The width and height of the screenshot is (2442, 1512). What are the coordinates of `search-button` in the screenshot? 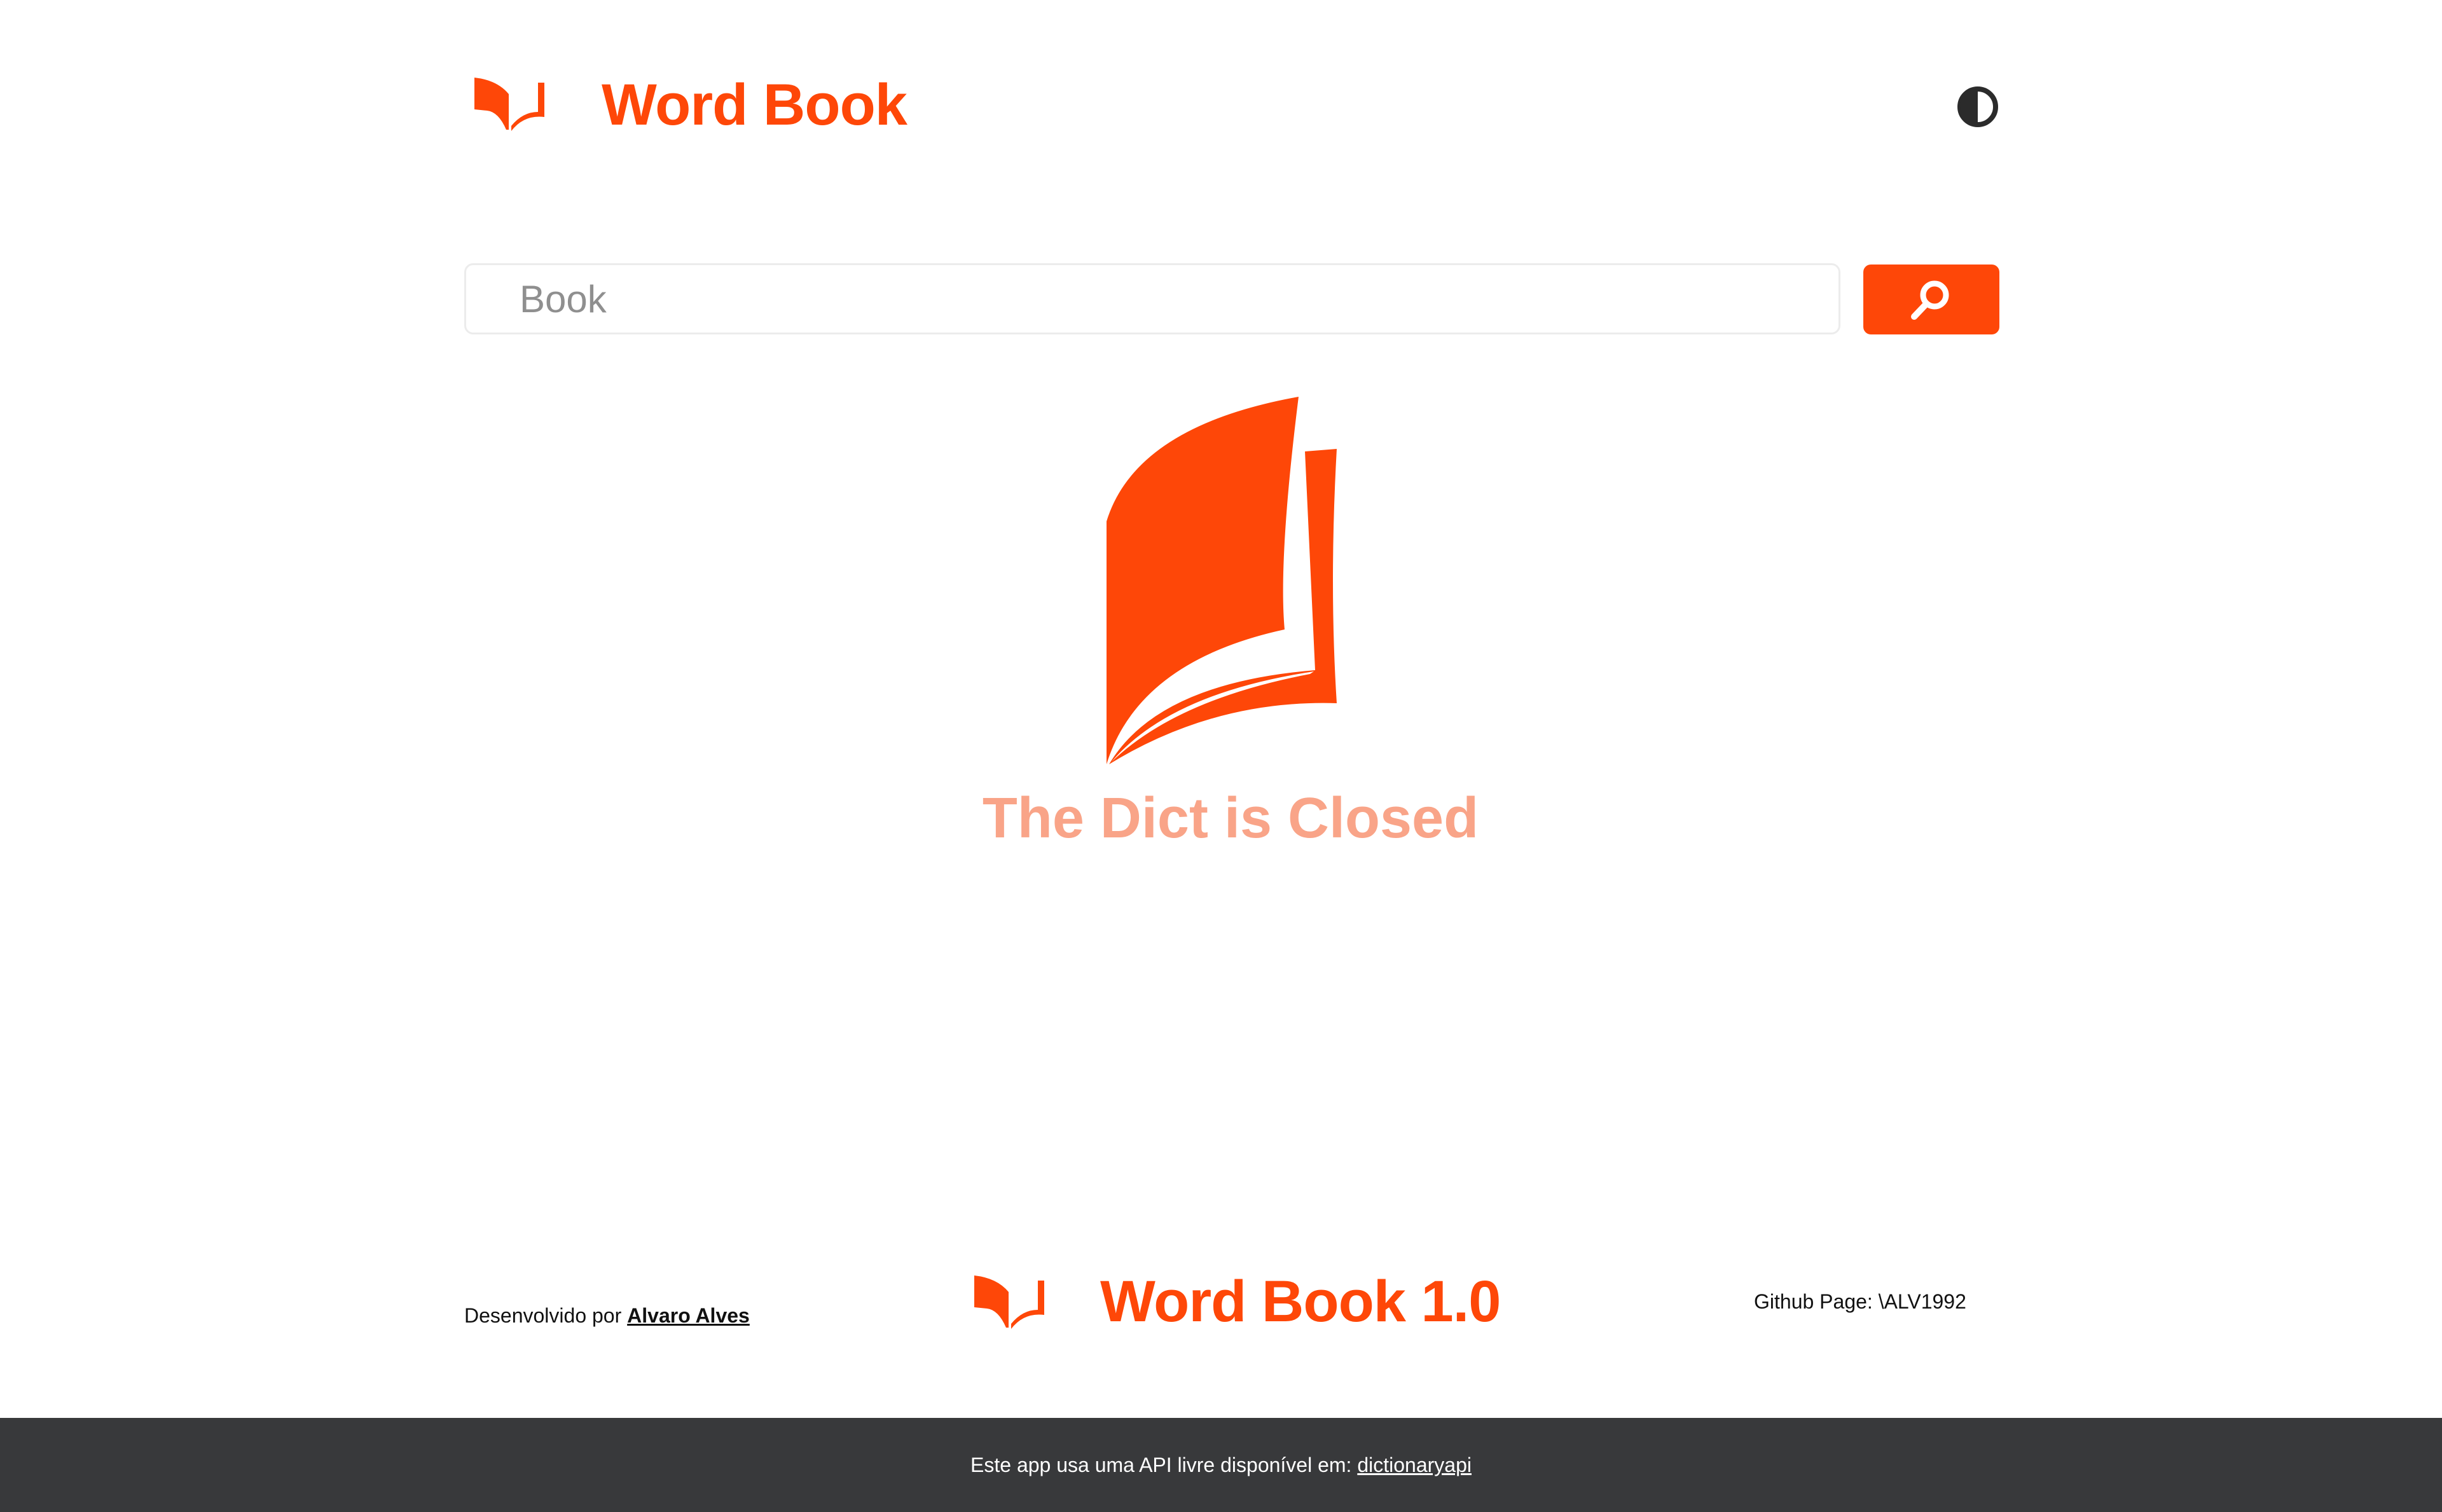 It's located at (1931, 299).